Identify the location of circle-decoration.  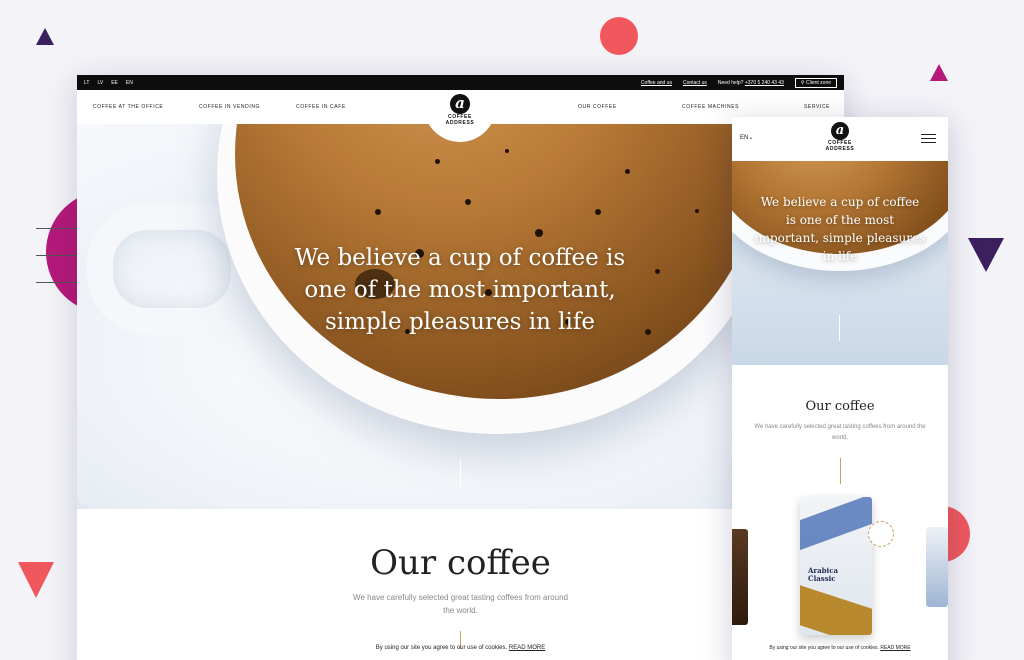
(619, 36).